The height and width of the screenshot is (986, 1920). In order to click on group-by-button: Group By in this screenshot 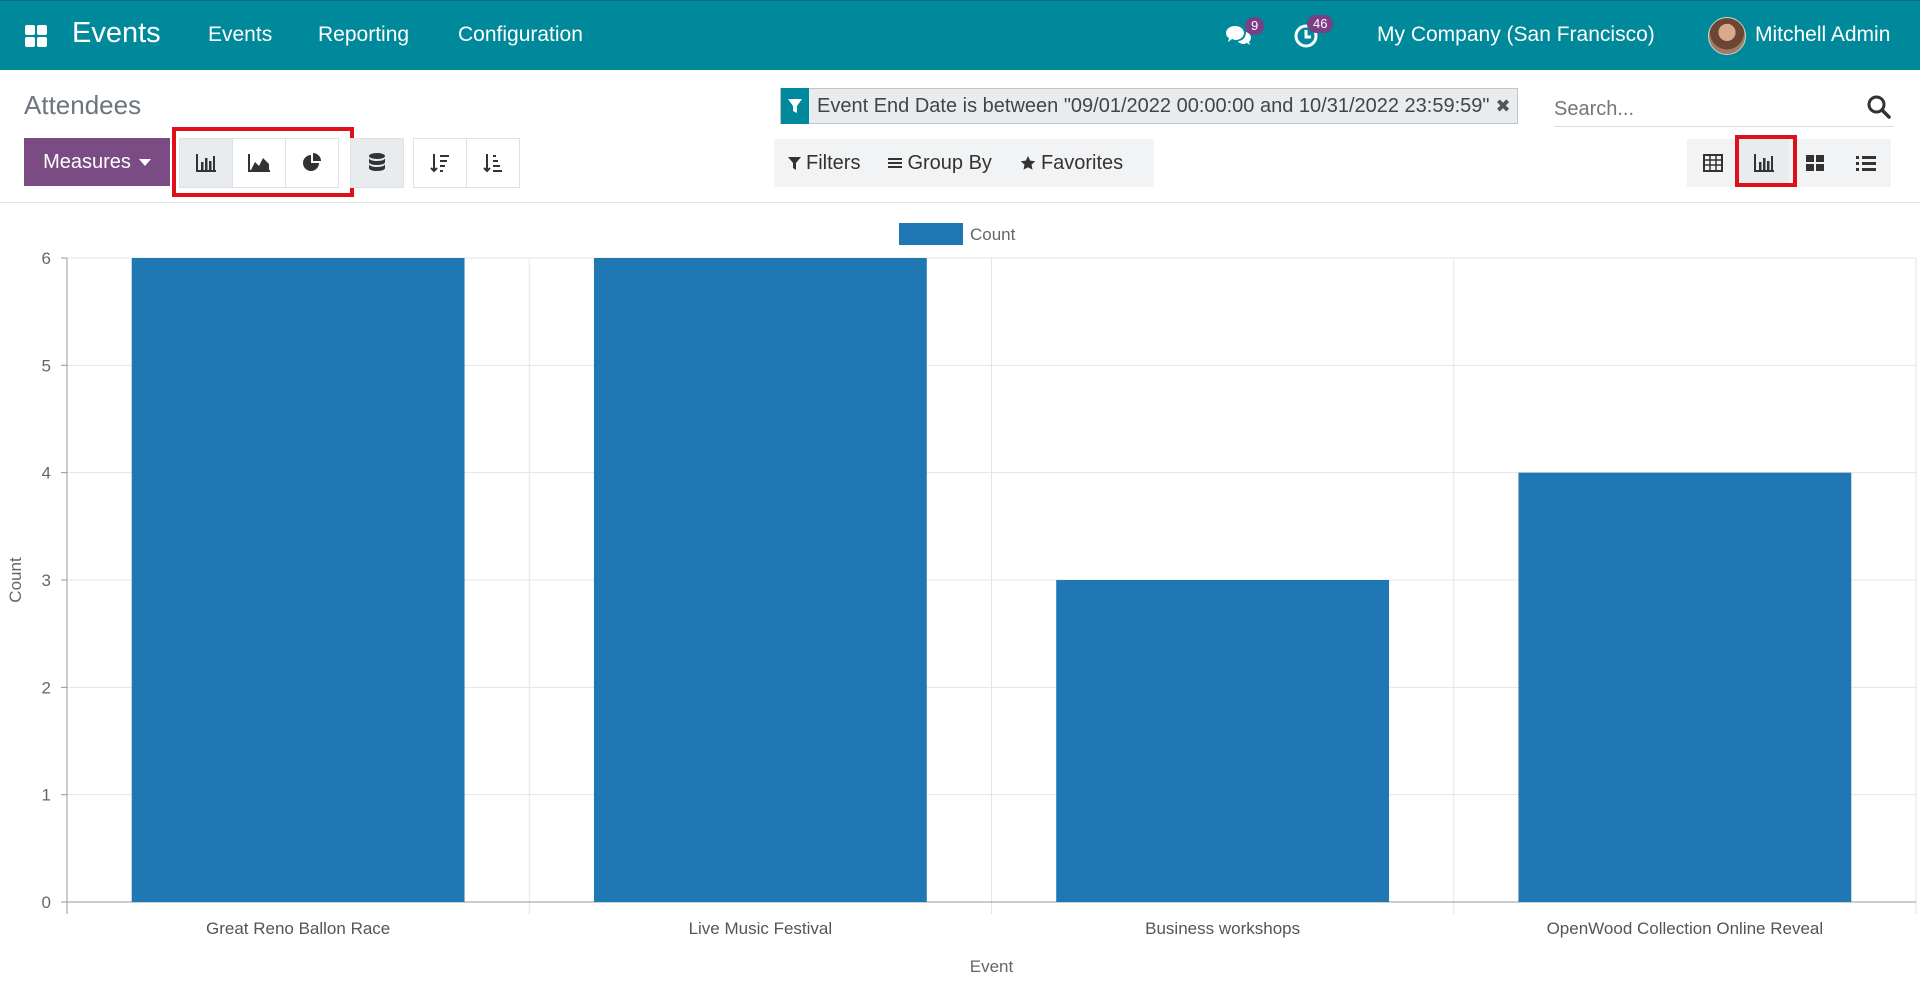, I will do `click(939, 163)`.